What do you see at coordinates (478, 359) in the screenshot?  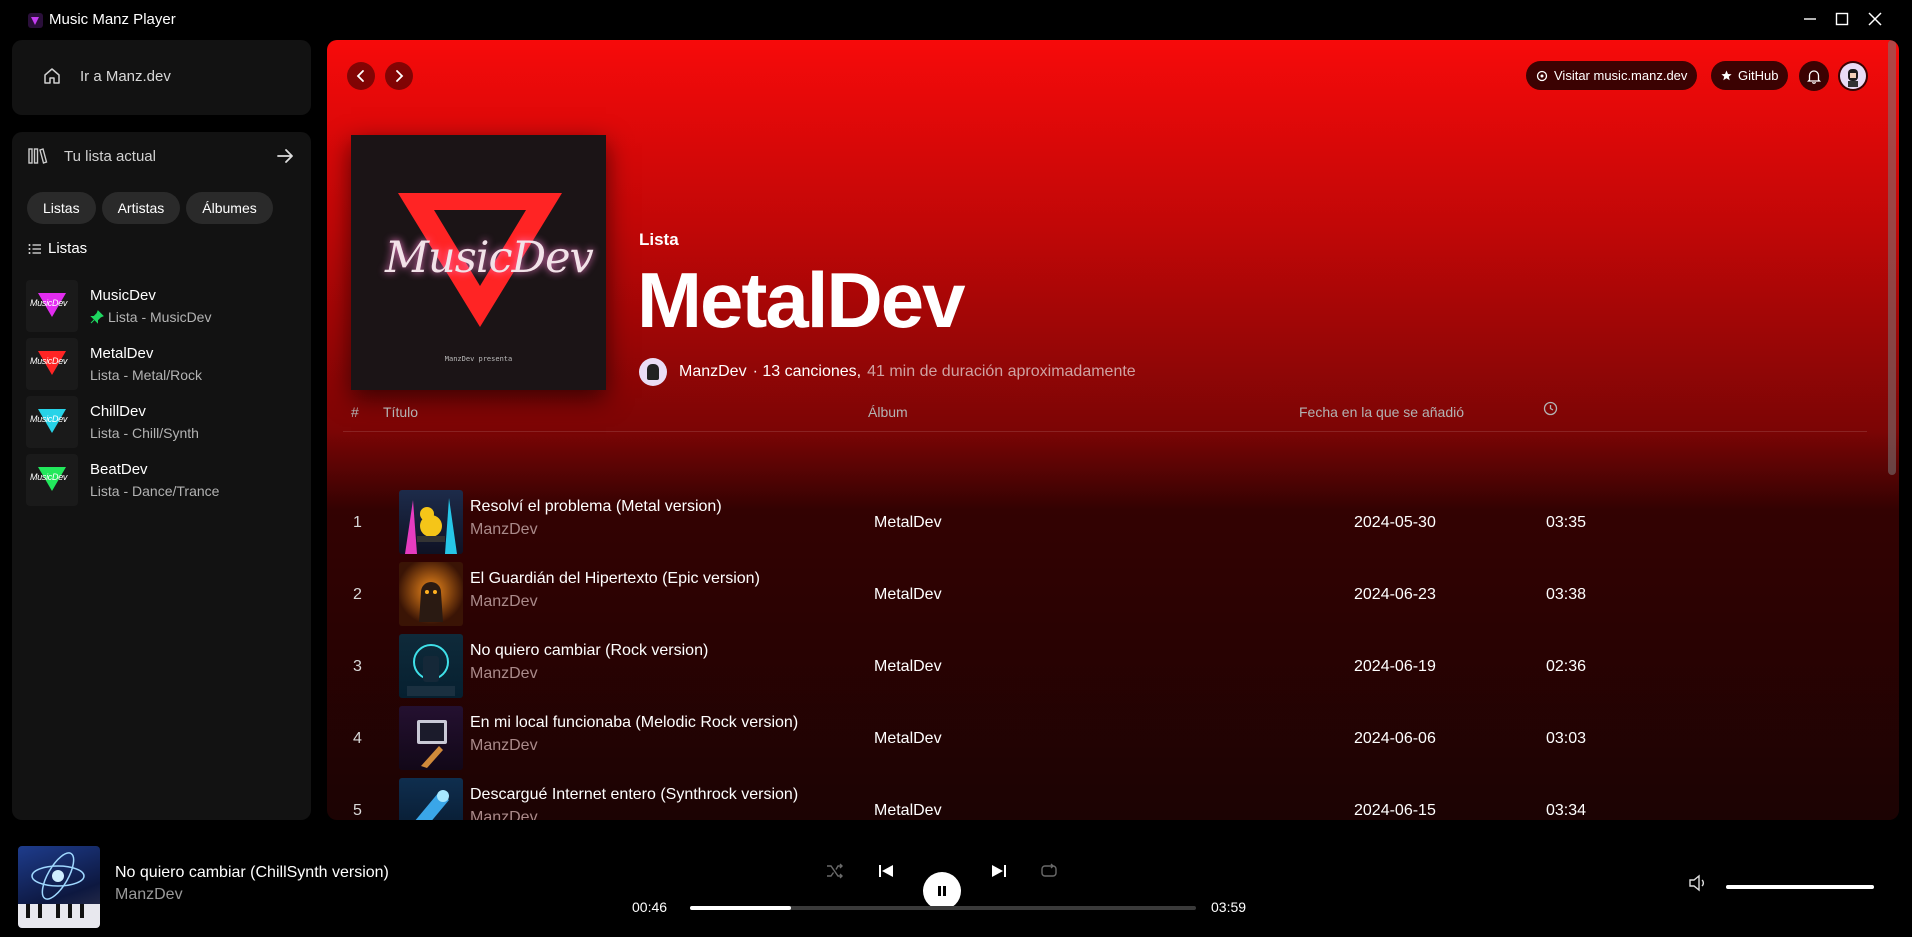 I see `cover-credit-text: ManzDev presenta` at bounding box center [478, 359].